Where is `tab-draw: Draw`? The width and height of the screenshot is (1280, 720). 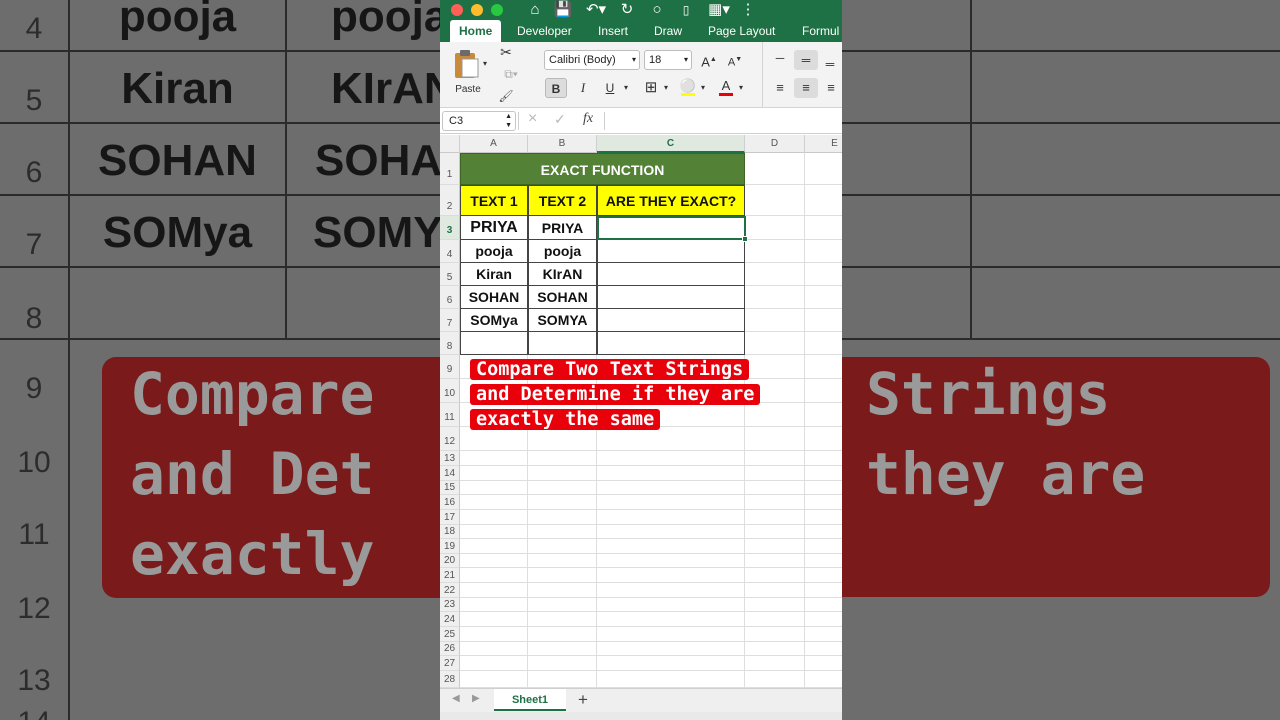
tab-draw: Draw is located at coordinates (668, 31).